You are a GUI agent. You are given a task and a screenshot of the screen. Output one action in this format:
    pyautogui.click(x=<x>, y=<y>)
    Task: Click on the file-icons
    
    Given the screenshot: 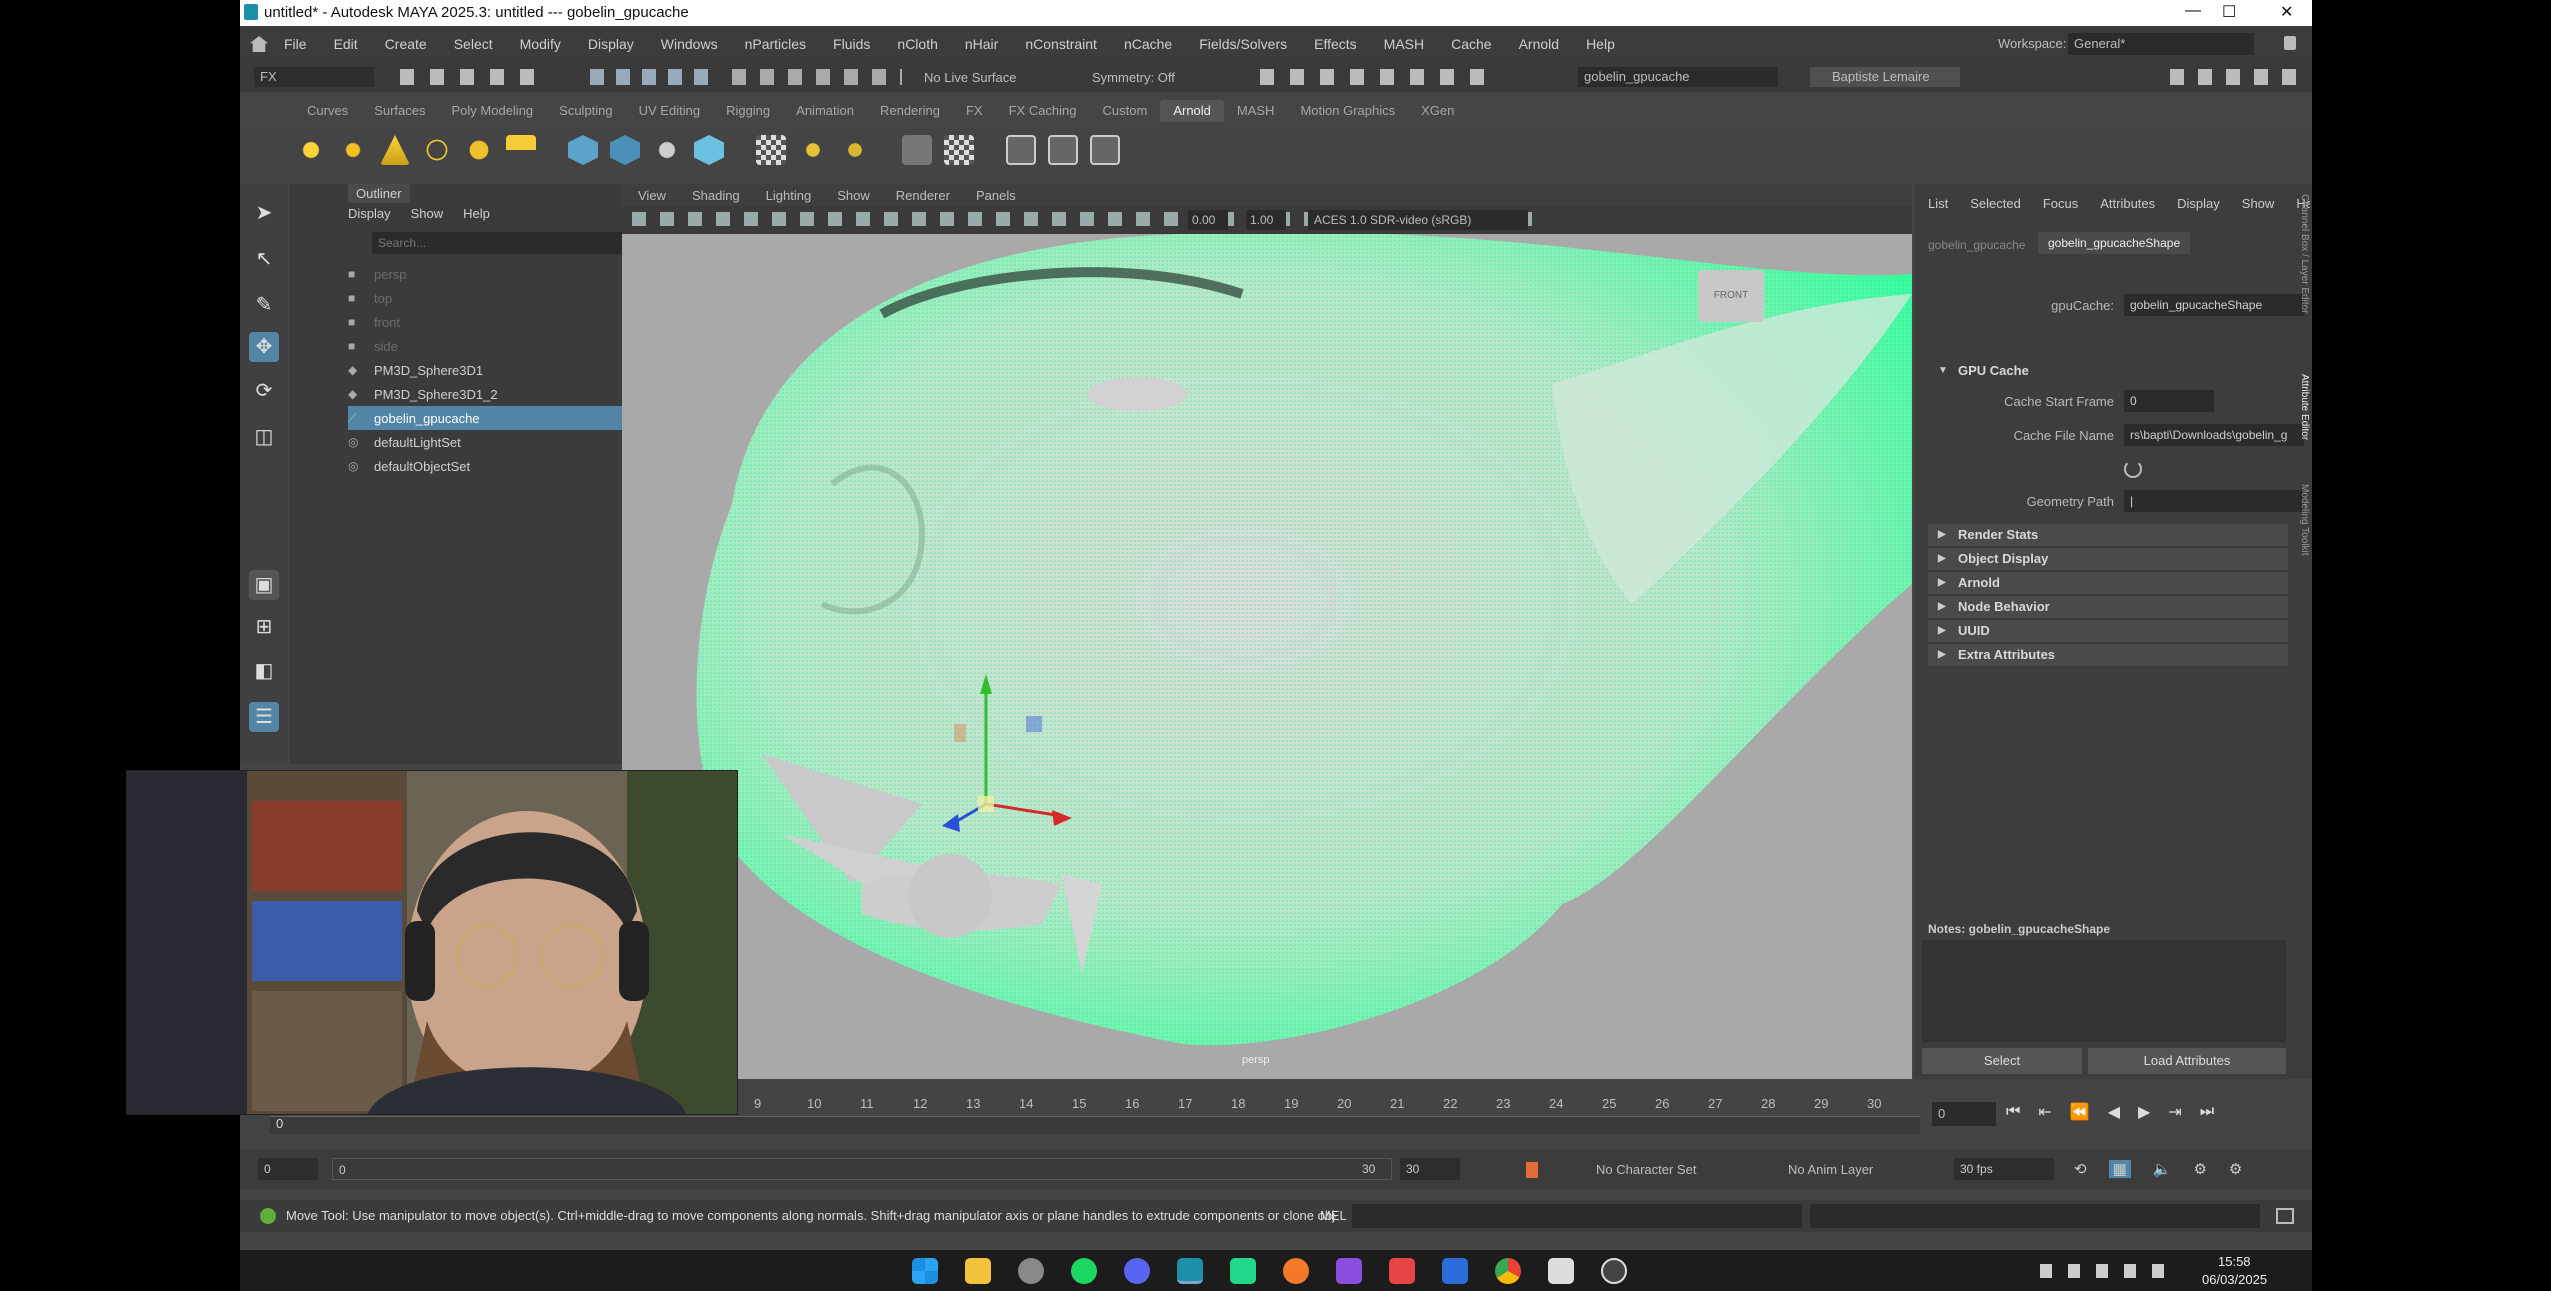 What is the action you would take?
    pyautogui.click(x=475, y=77)
    